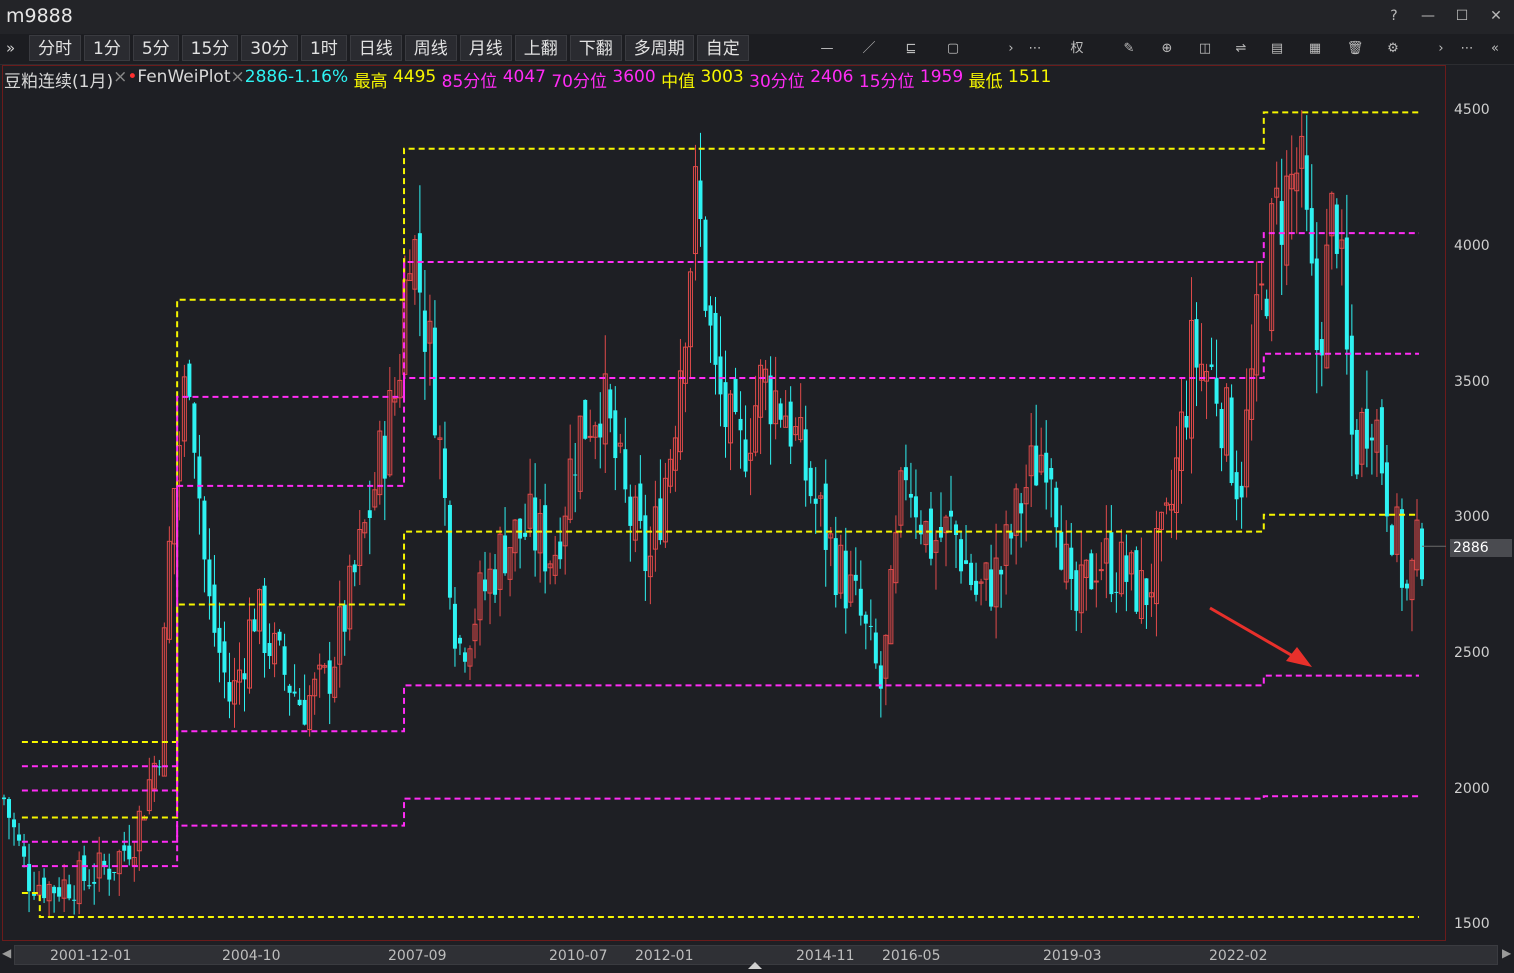 Image resolution: width=1514 pixels, height=973 pixels. I want to click on period-button-30min: 30分, so click(269, 48).